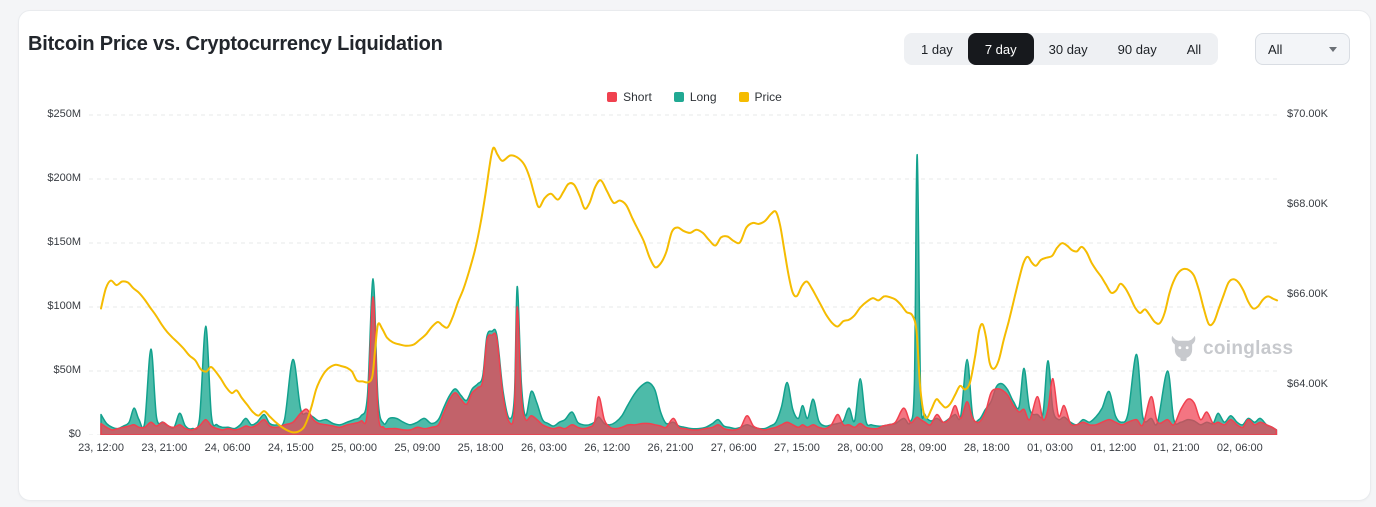  I want to click on y-left-tick-label: $100M, so click(64, 306).